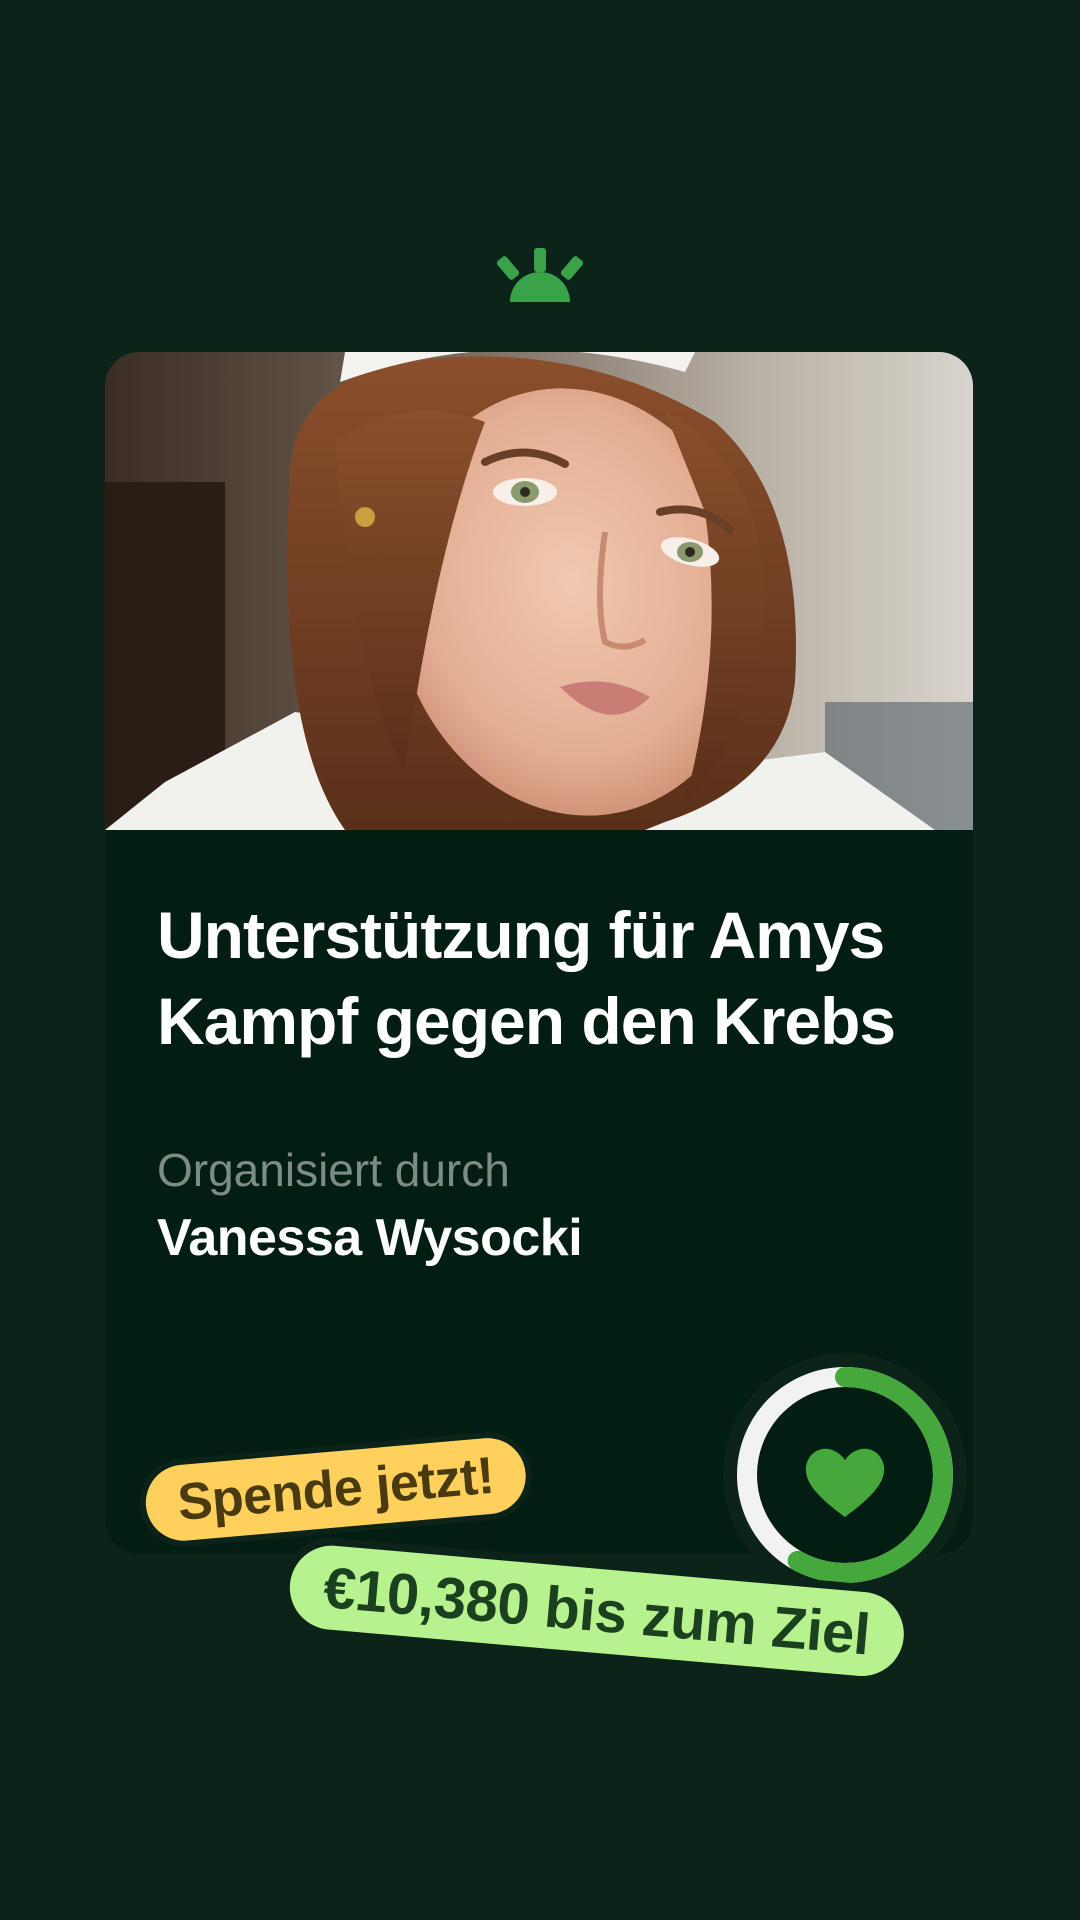 This screenshot has width=1080, height=1920. Describe the element at coordinates (333, 1170) in the screenshot. I see `organizer-label: Organisiert durch` at that location.